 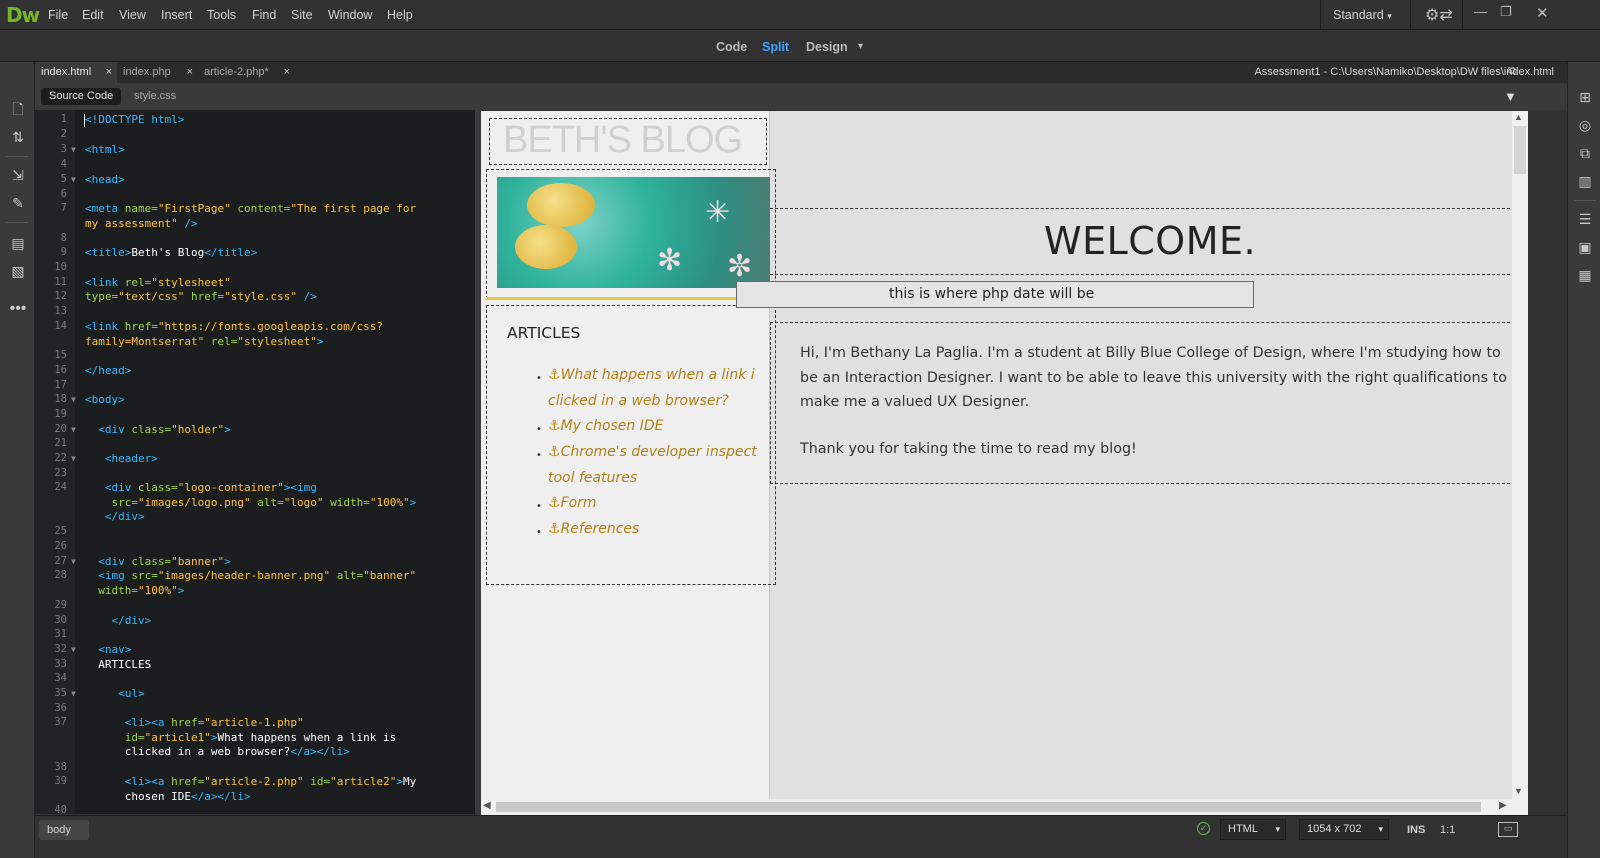 I want to click on line-number: 1, so click(x=63, y=119).